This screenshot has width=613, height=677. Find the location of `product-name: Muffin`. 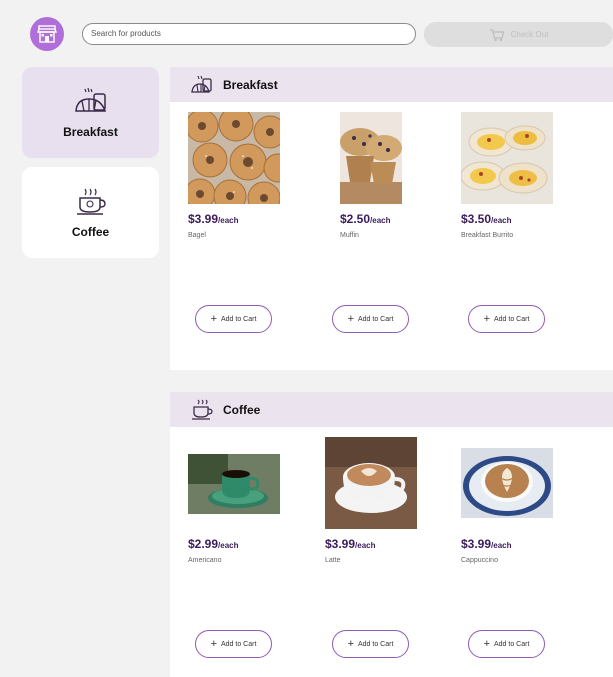

product-name: Muffin is located at coordinates (349, 235).